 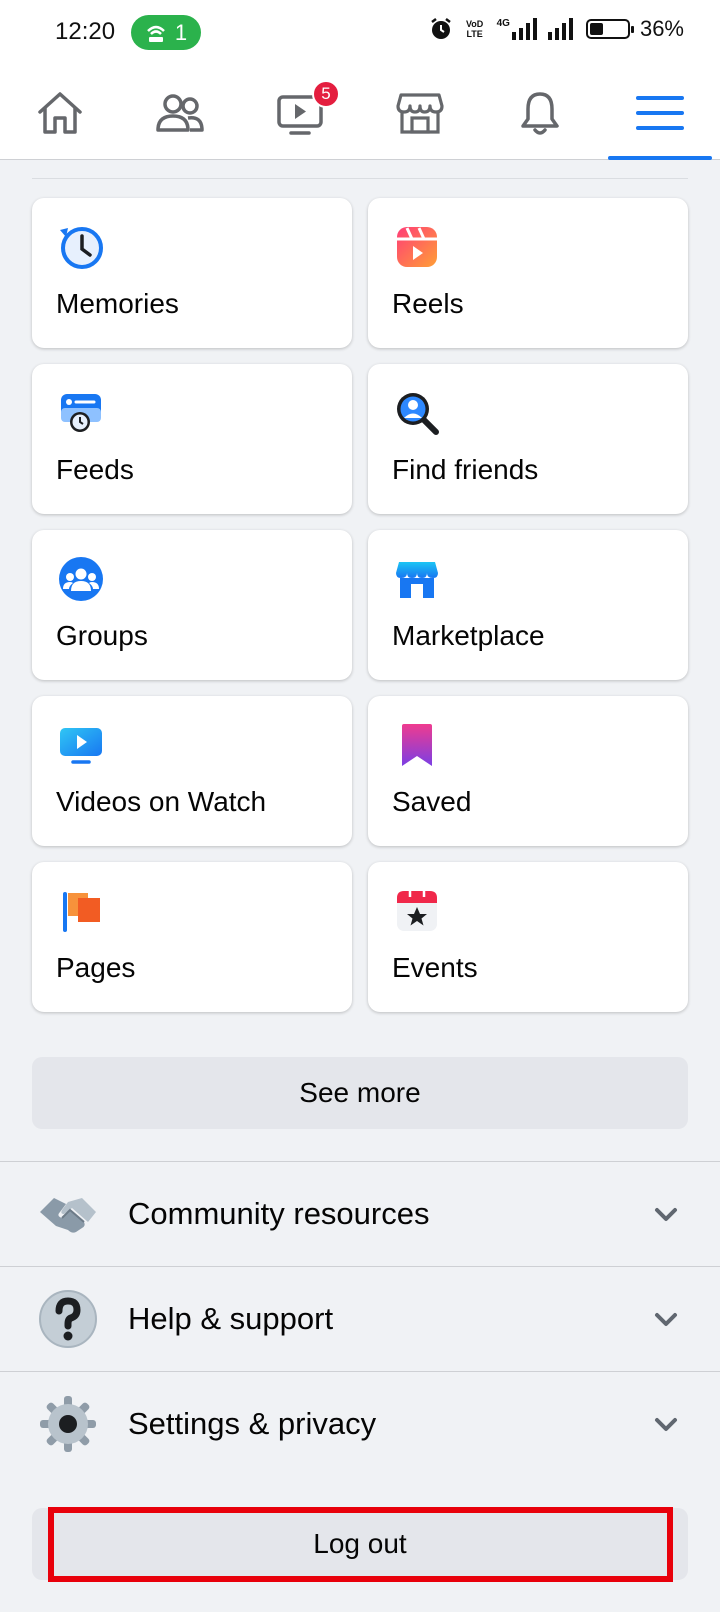 What do you see at coordinates (68, 1318) in the screenshot?
I see `question-icon` at bounding box center [68, 1318].